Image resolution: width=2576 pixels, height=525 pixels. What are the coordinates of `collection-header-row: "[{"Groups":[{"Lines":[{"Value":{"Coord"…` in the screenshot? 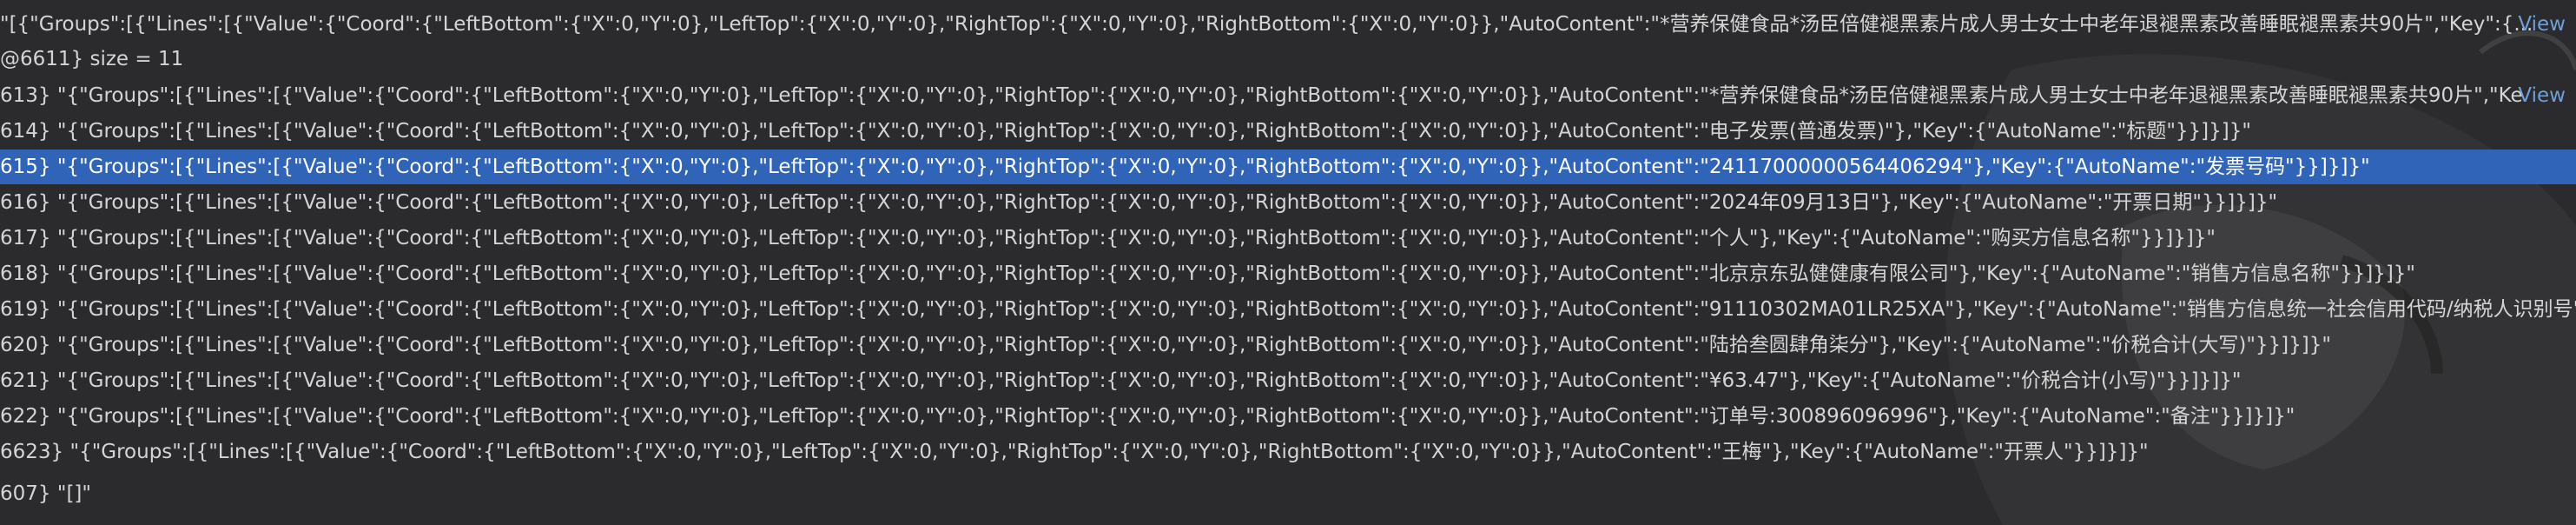 It's located at (1288, 24).